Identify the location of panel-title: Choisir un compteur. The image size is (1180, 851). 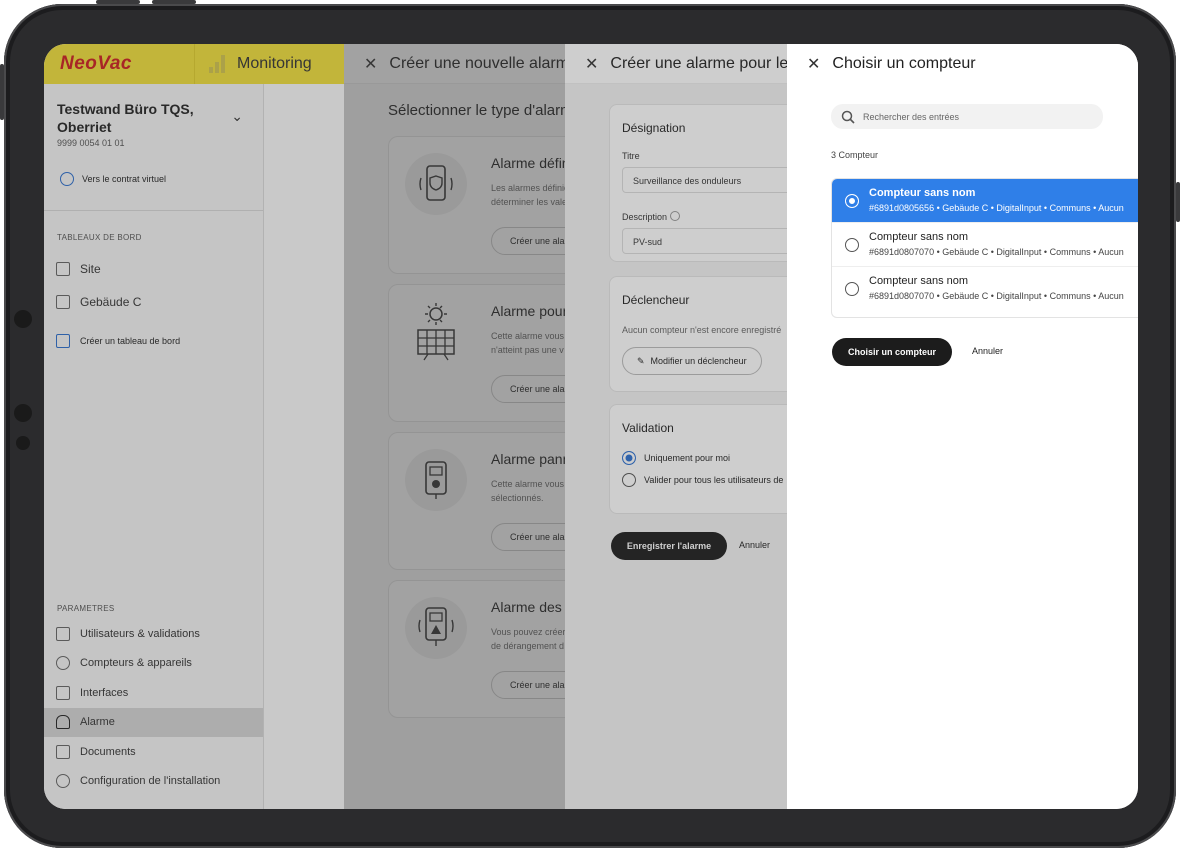
(904, 63).